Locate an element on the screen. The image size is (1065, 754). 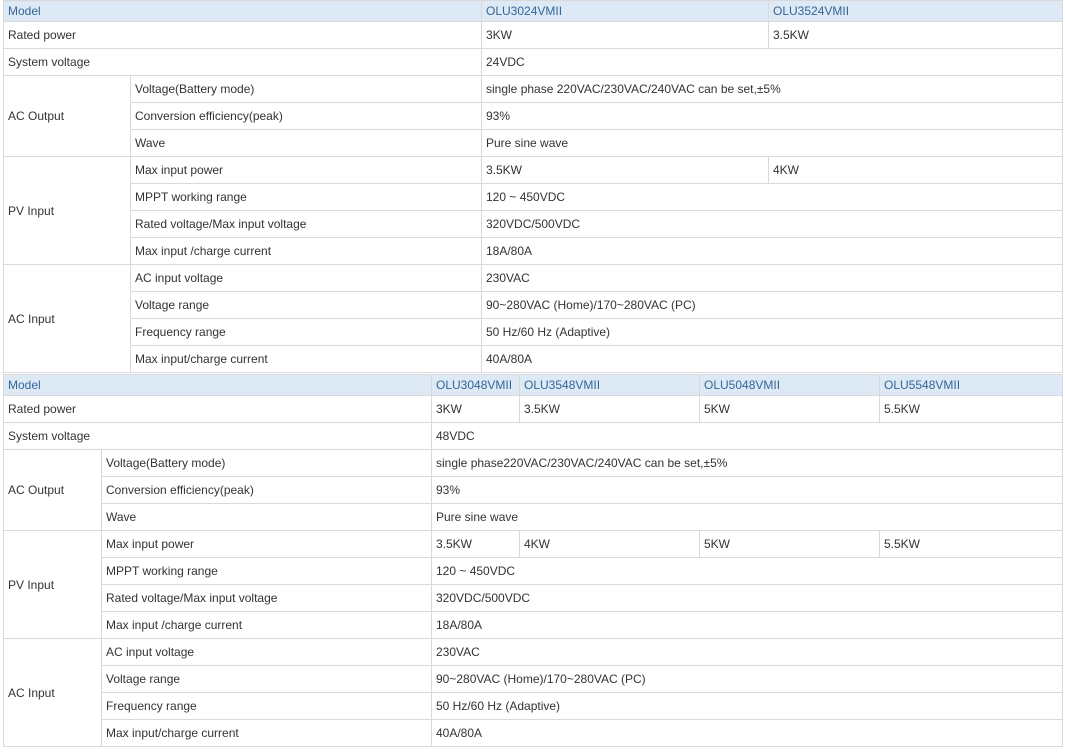
cell-value: 24VDC is located at coordinates (772, 62).